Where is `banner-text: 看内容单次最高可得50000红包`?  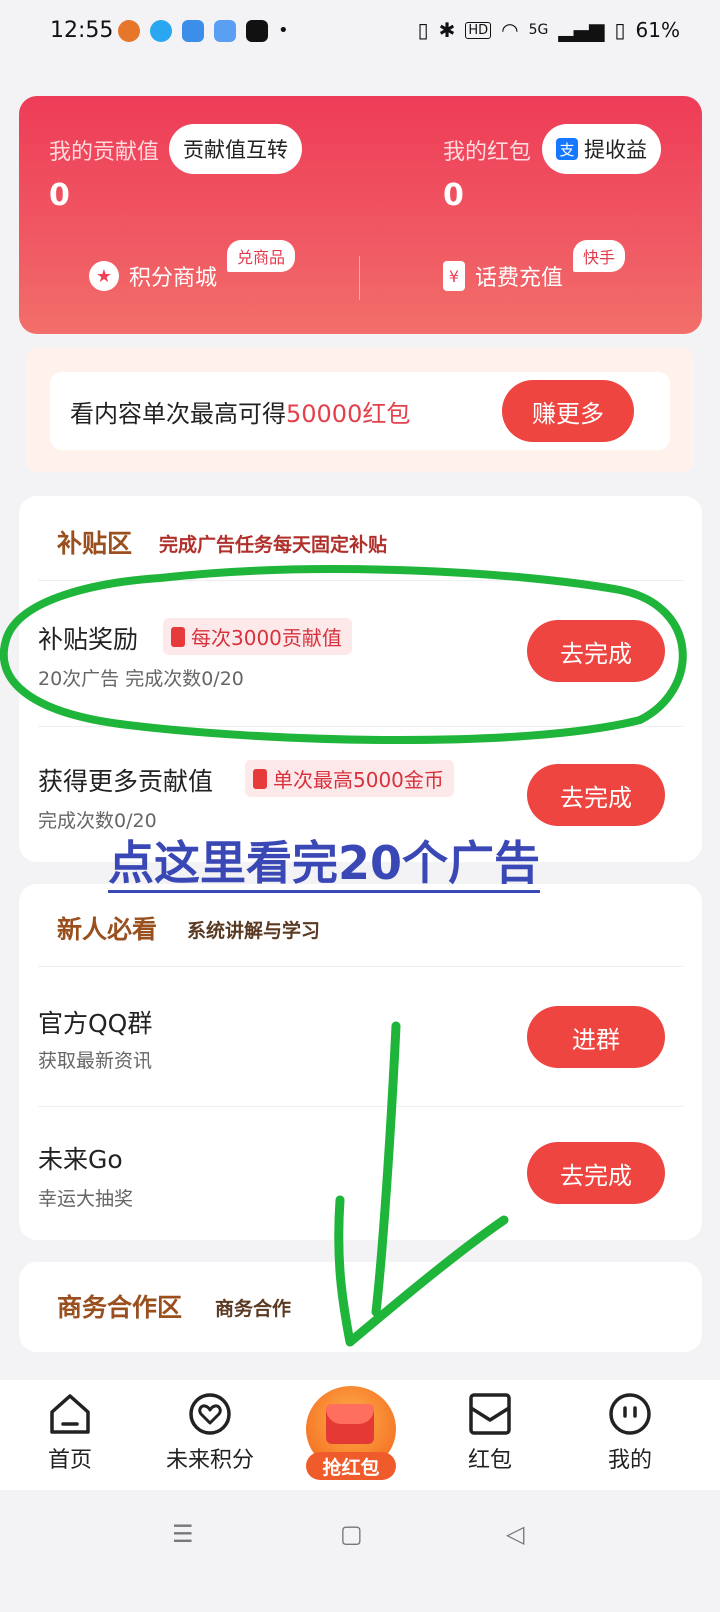
banner-text: 看内容单次最高可得50000红包 is located at coordinates (240, 411).